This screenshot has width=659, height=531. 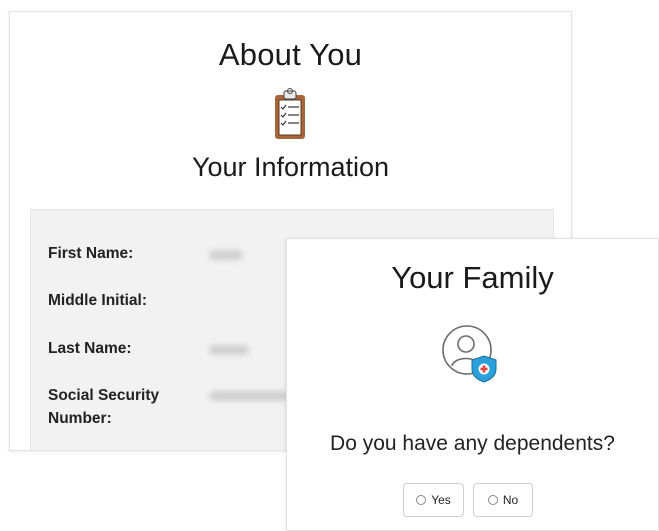 I want to click on ssn-label: Social Security Number:, so click(x=104, y=407).